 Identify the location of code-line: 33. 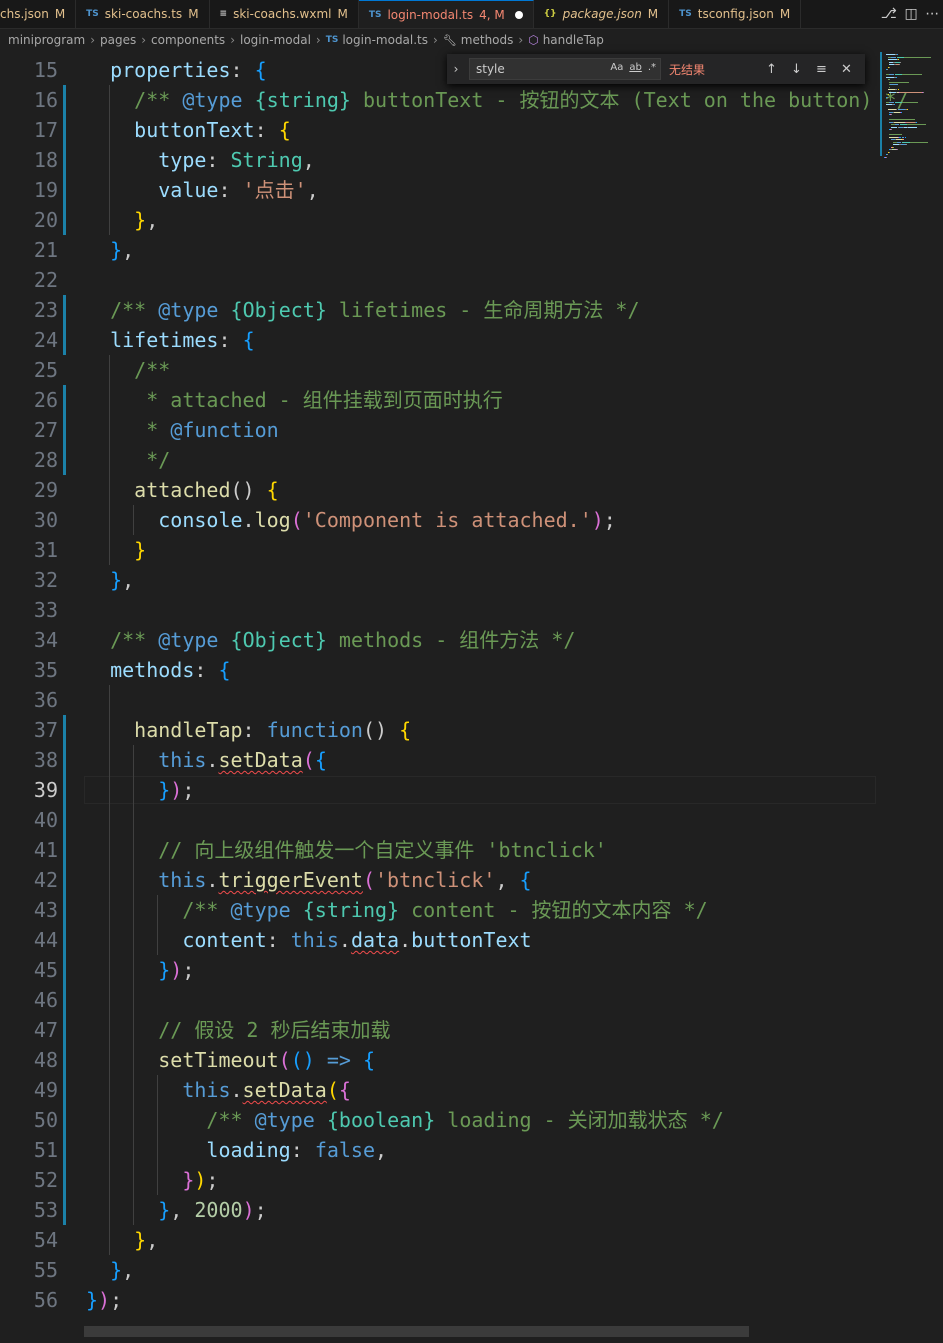
(438, 610).